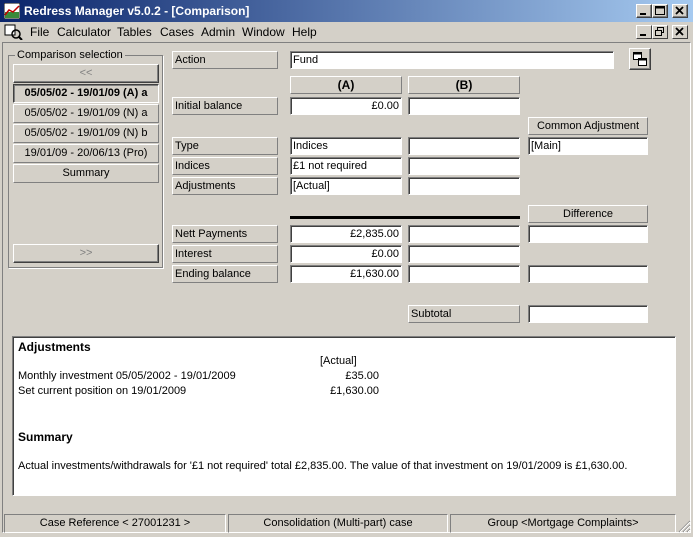  What do you see at coordinates (346, 166) in the screenshot?
I see `indices-a-field: £1 not required` at bounding box center [346, 166].